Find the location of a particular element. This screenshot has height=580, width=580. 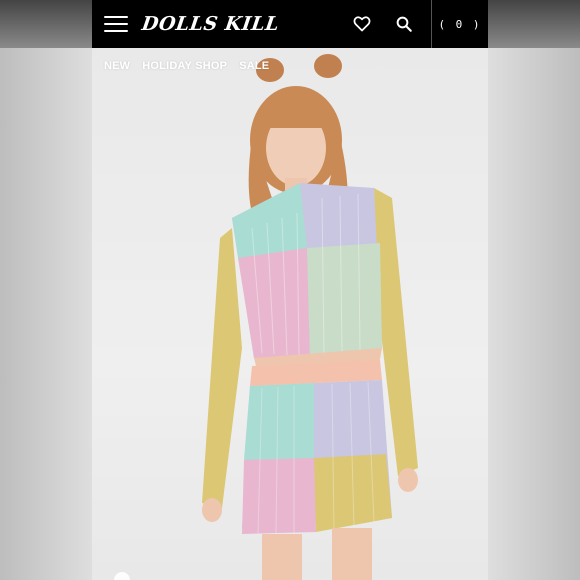

search-button is located at coordinates (404, 24).